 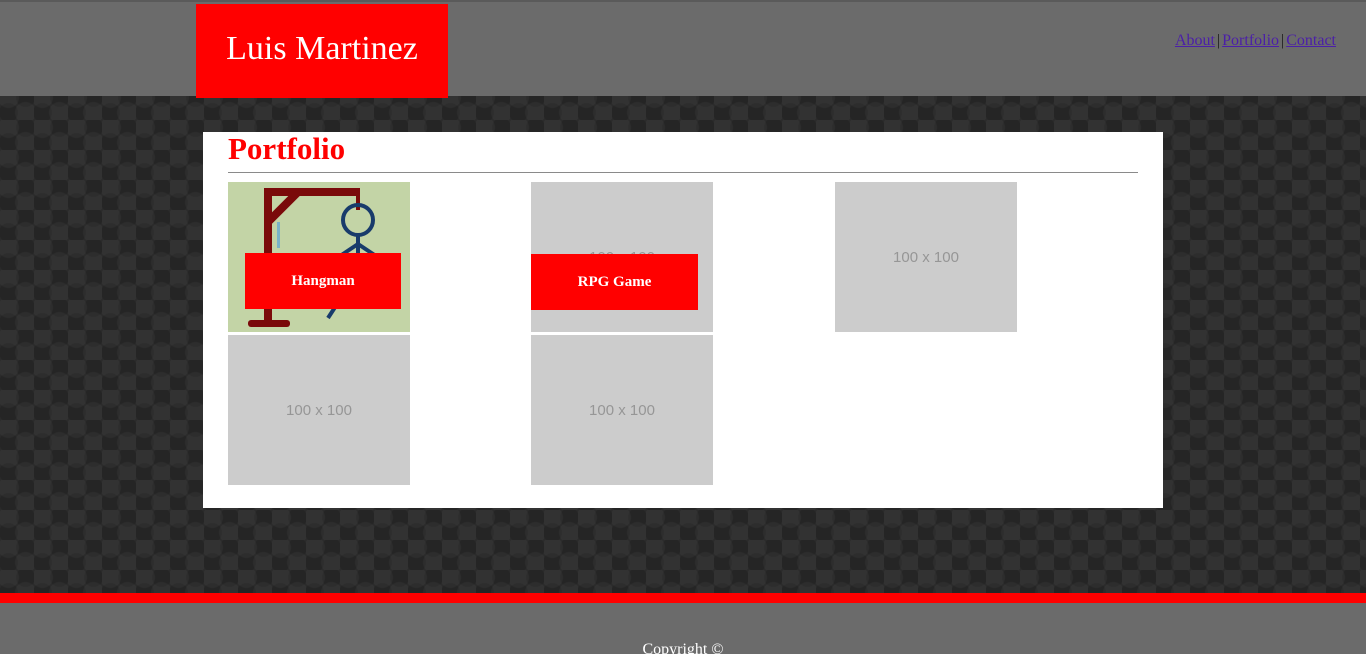 What do you see at coordinates (1250, 40) in the screenshot?
I see `nav-link-portfolio: Portfolio` at bounding box center [1250, 40].